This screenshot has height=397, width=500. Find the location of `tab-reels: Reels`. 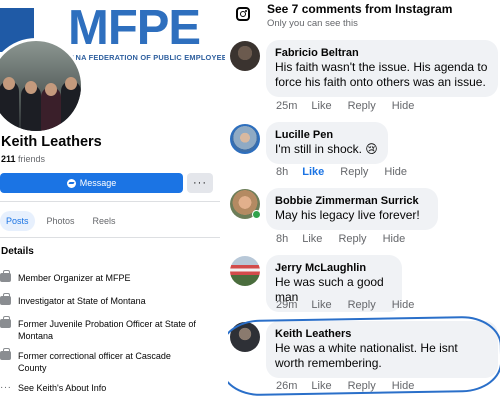

tab-reels: Reels is located at coordinates (104, 221).